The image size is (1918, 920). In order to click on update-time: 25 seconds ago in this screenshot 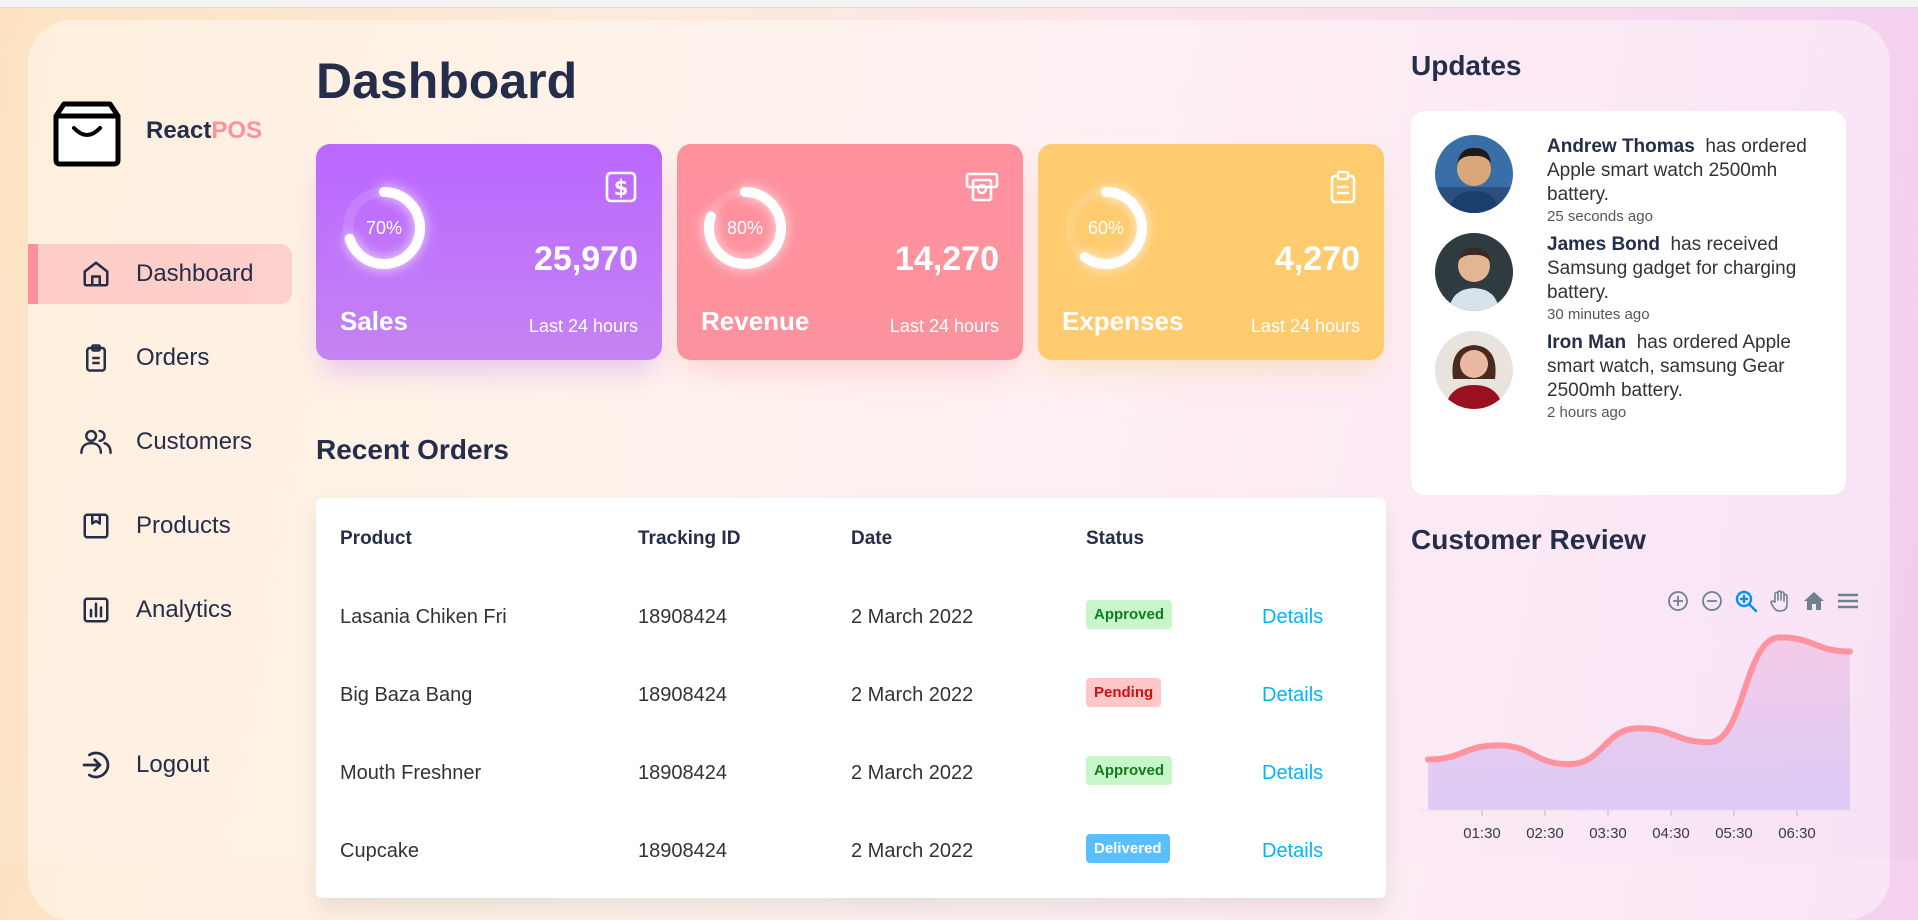, I will do `click(1600, 216)`.